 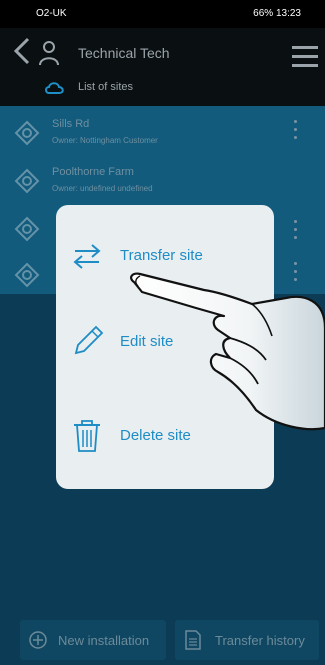 What do you see at coordinates (104, 640) in the screenshot?
I see `new-installation-label: New installation` at bounding box center [104, 640].